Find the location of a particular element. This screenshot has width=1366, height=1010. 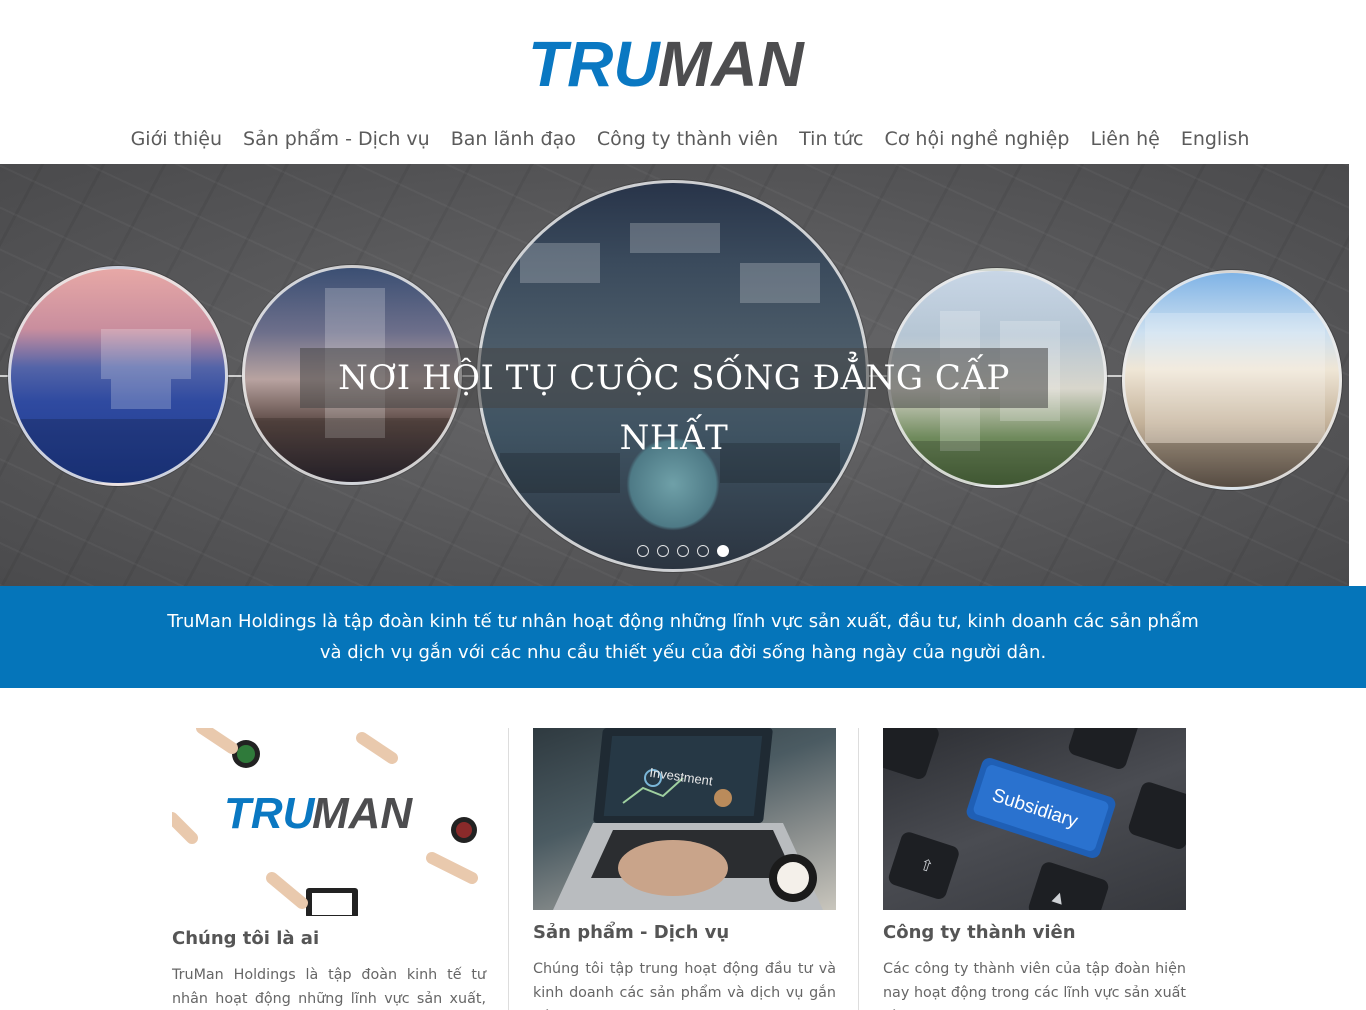

card-image-subsidiaries: Subsidiary ⇧ ▲ is located at coordinates (1034, 819).